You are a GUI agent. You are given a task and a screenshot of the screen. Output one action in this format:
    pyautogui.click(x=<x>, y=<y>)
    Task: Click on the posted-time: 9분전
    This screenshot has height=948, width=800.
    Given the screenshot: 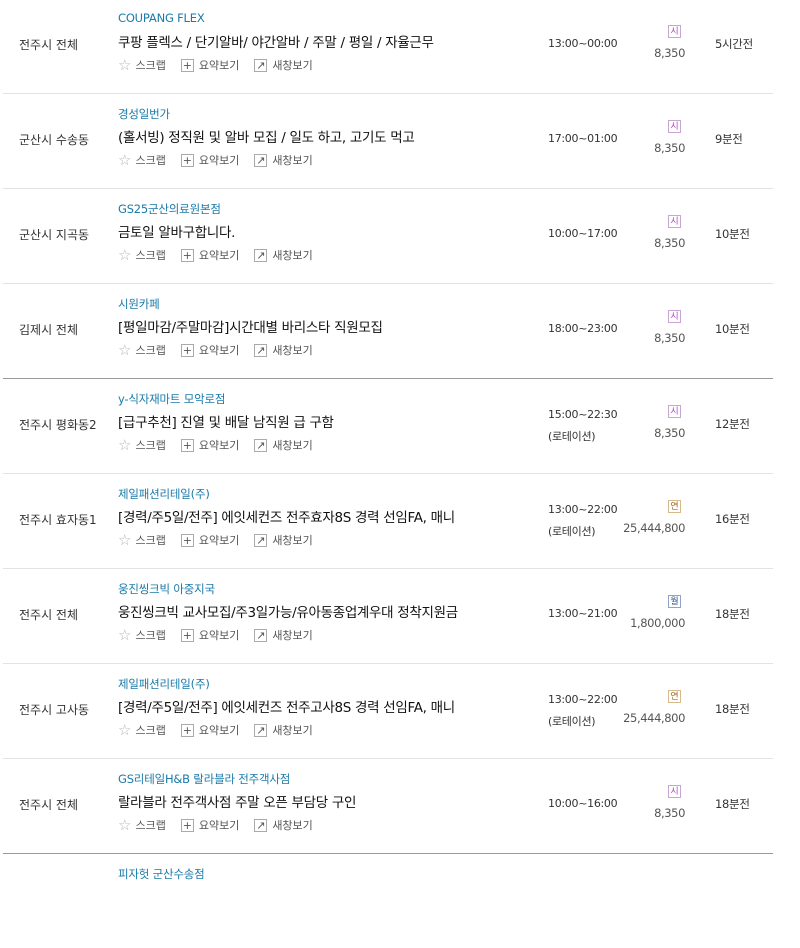 What is the action you would take?
    pyautogui.click(x=729, y=139)
    